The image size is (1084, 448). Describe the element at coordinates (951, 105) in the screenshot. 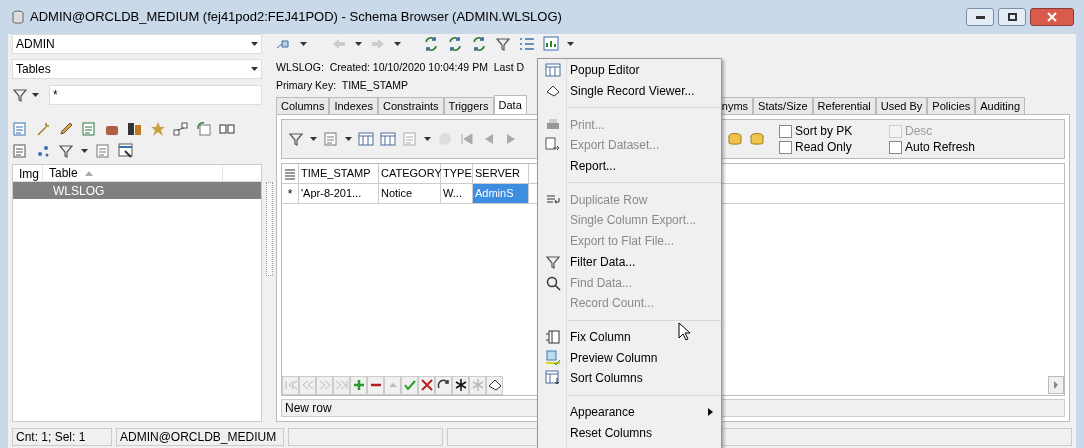

I see `tab: Policies` at that location.